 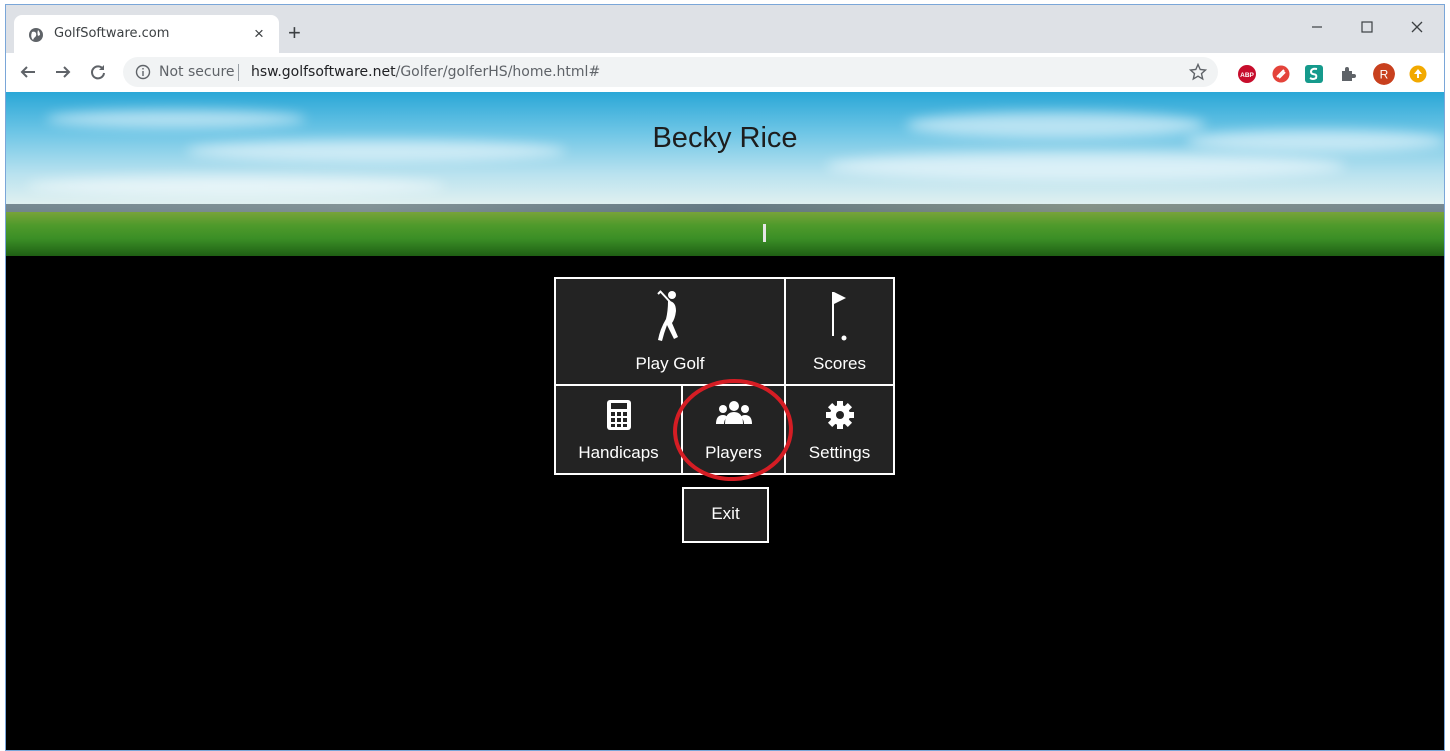 What do you see at coordinates (1198, 72) in the screenshot?
I see `bookmark-star-icon` at bounding box center [1198, 72].